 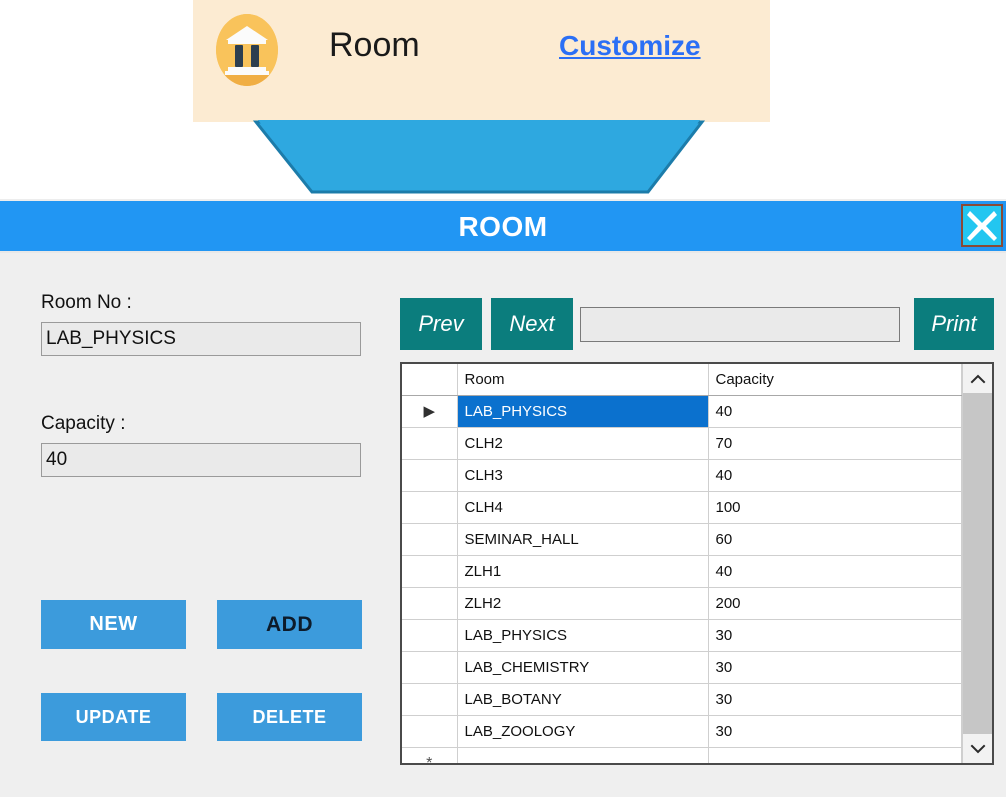 I want to click on cell-room: ZLH1, so click(x=583, y=571).